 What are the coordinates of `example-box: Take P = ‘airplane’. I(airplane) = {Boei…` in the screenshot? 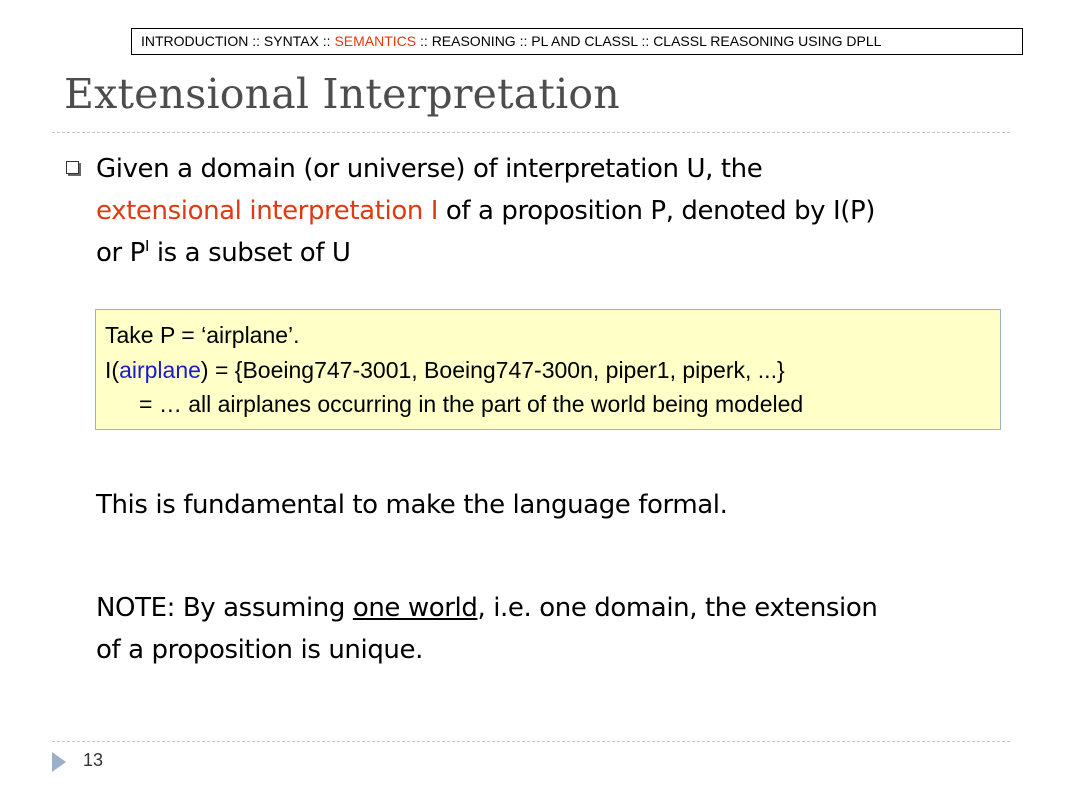 It's located at (548, 369).